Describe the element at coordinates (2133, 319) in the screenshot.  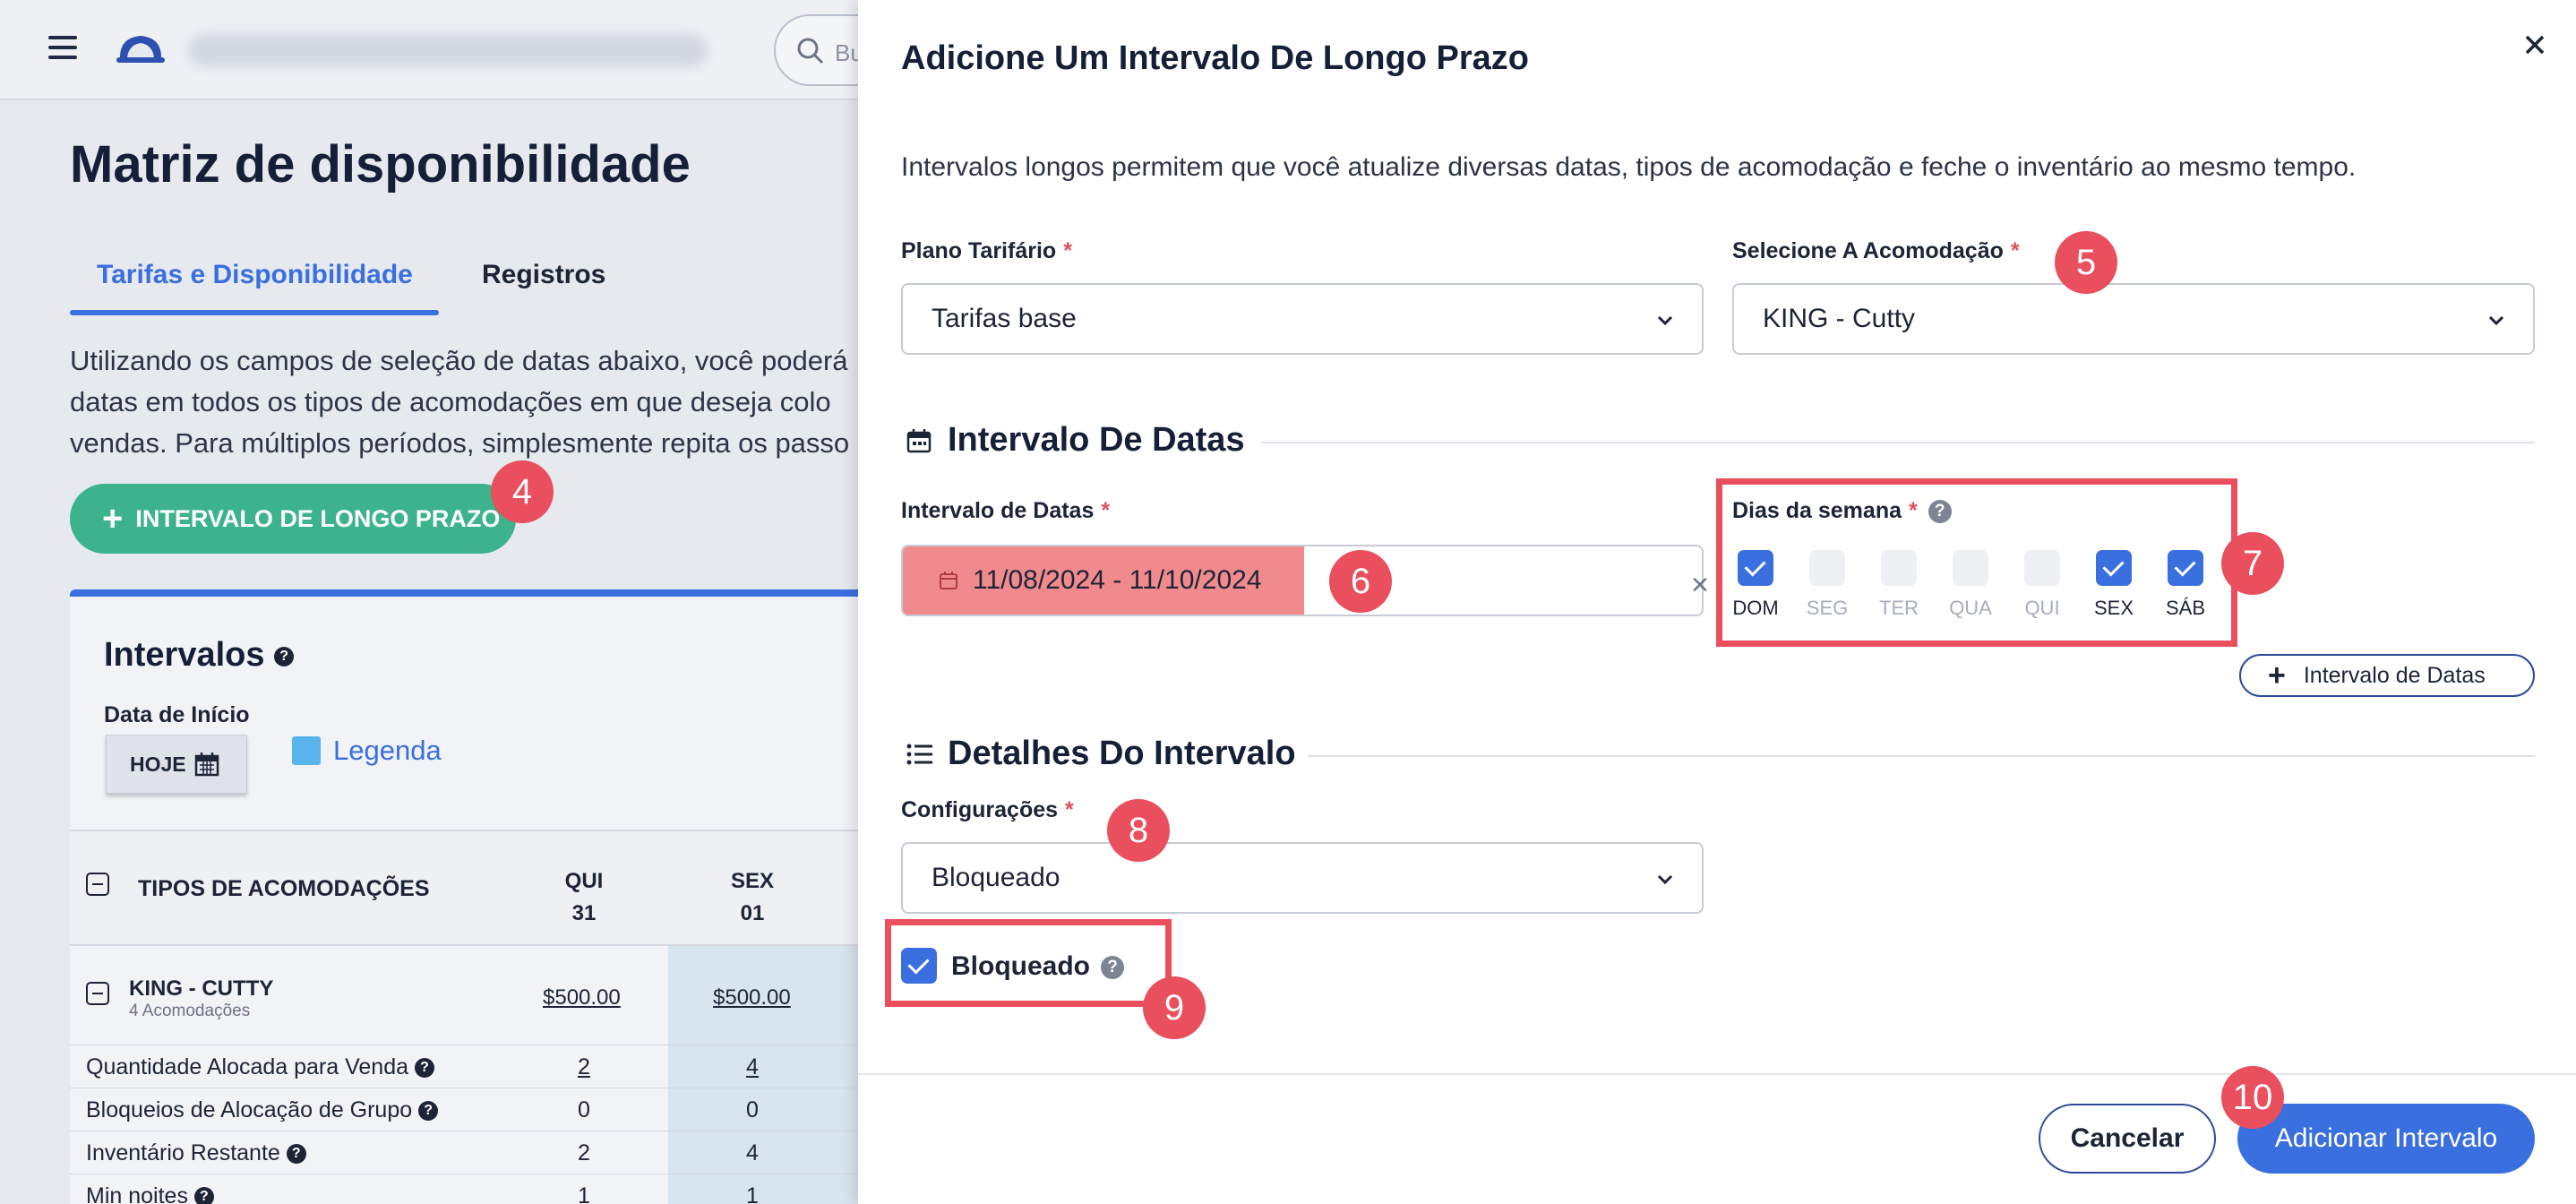
I see `room-select: KING - Cutty` at that location.